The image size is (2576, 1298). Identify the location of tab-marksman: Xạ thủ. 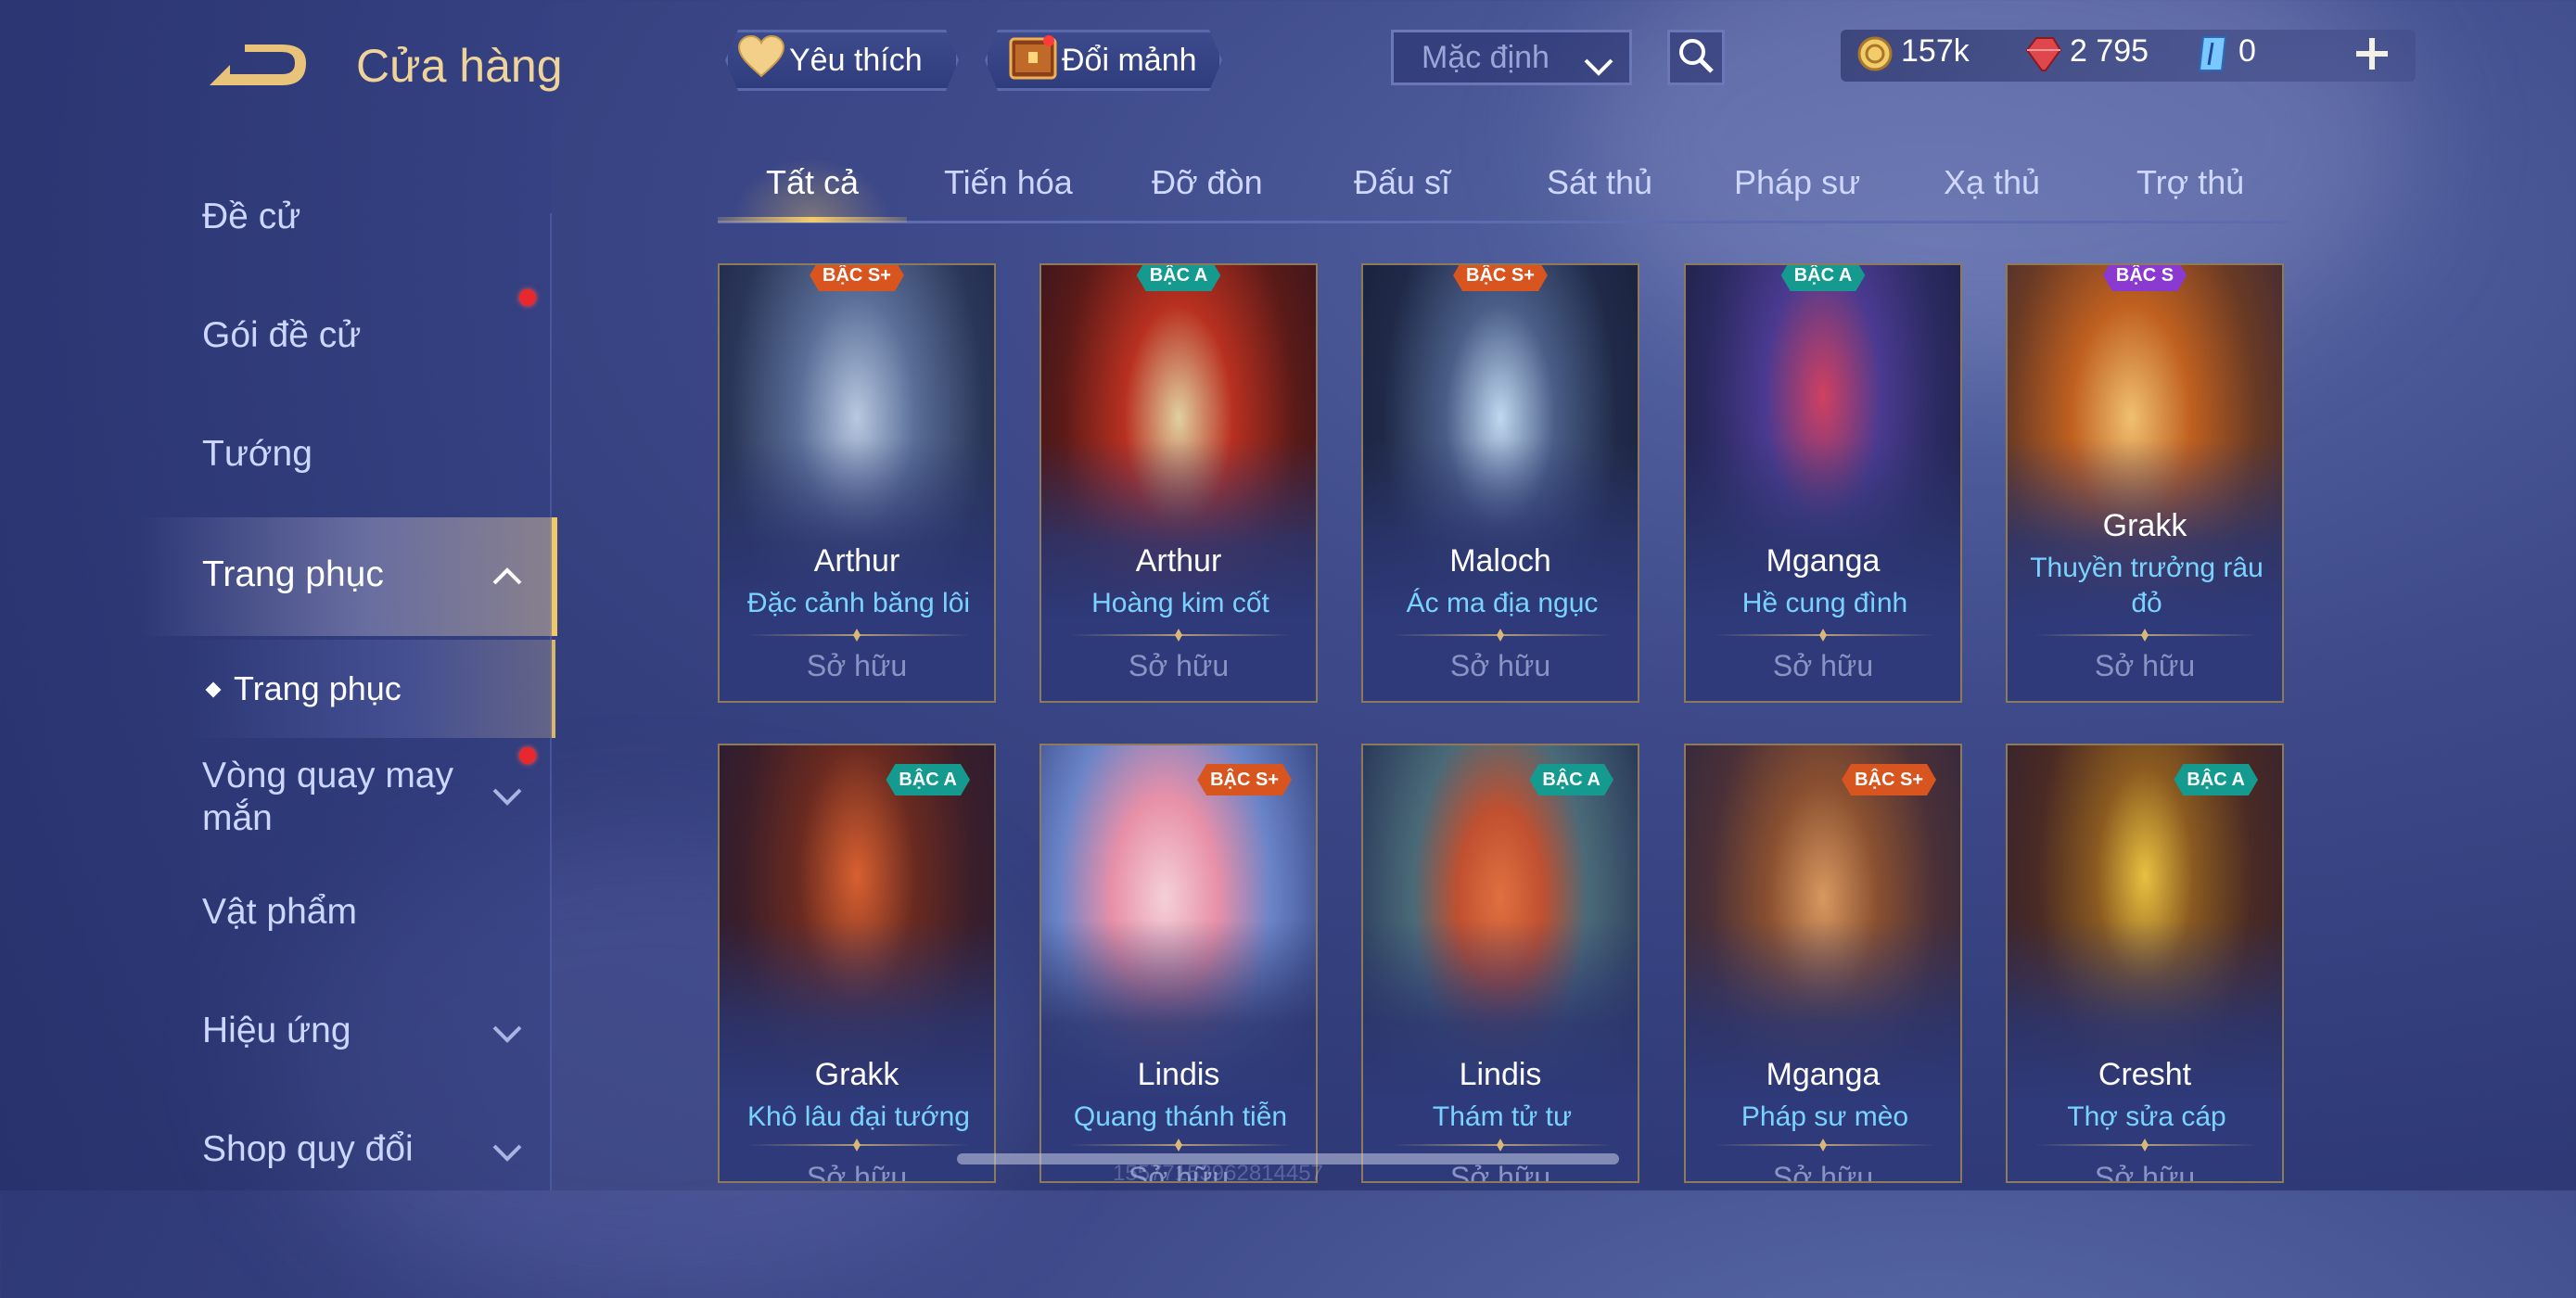
(1992, 183).